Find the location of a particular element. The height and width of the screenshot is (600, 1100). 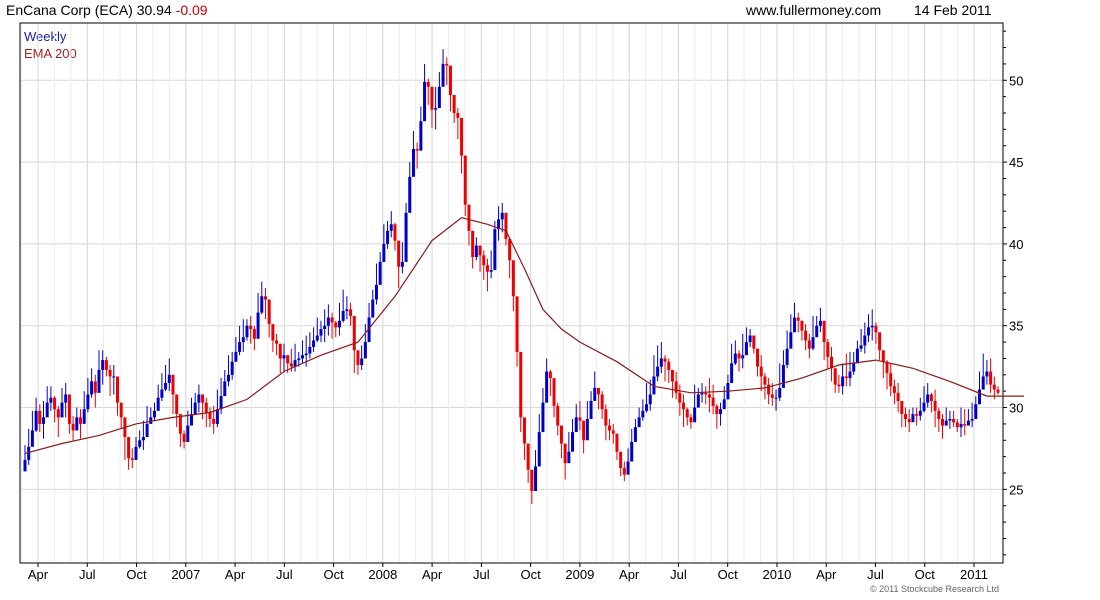

copyright-note: © 2011 Stockcube Research Ltd is located at coordinates (935, 589).